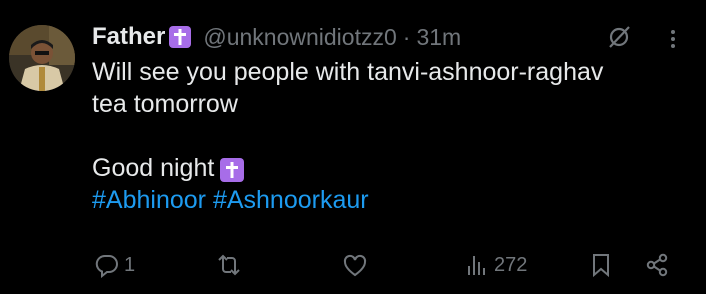  Describe the element at coordinates (299, 37) in the screenshot. I see `author-handle: @unknownidiotzz0` at that location.